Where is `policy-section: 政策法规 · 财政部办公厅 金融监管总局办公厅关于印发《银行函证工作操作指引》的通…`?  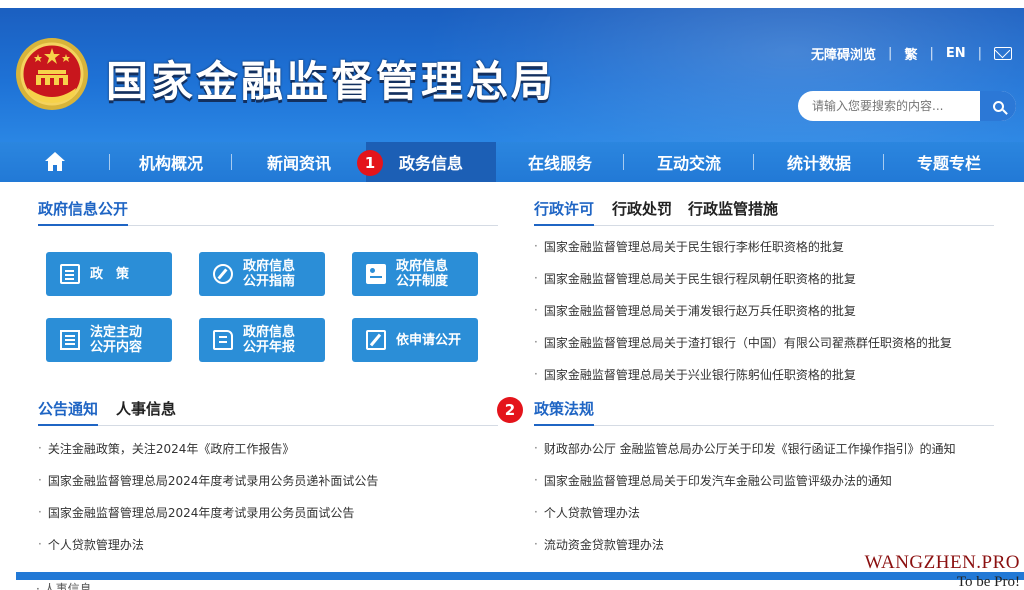
policy-section: 政策法规 · 财政部办公厅 金融监管总局办公厅关于印发《银行函证工作操作指引》的通… is located at coordinates (764, 479).